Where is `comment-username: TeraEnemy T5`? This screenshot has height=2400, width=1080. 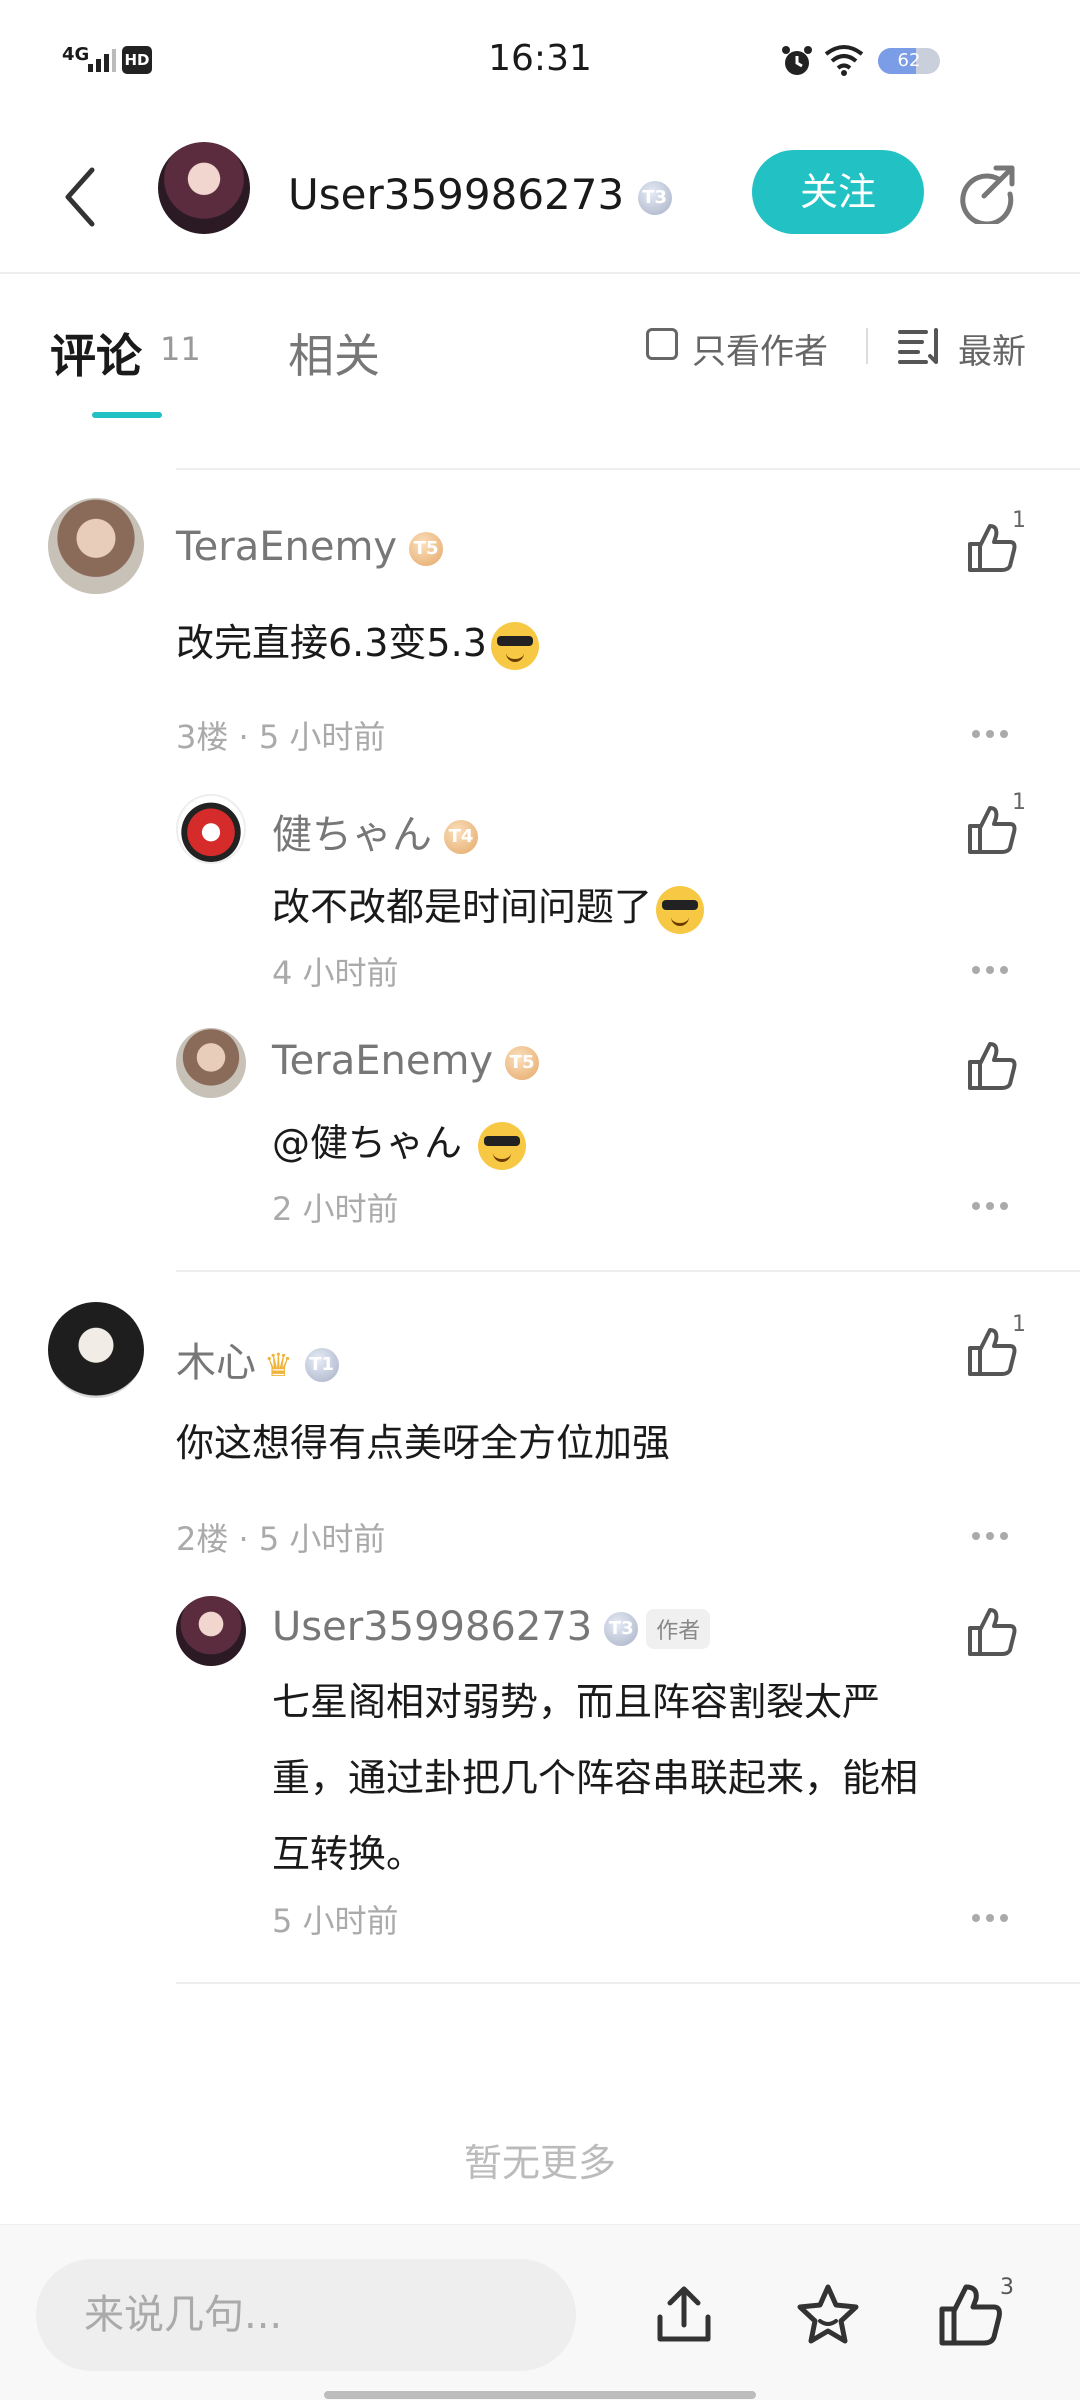 comment-username: TeraEnemy T5 is located at coordinates (310, 547).